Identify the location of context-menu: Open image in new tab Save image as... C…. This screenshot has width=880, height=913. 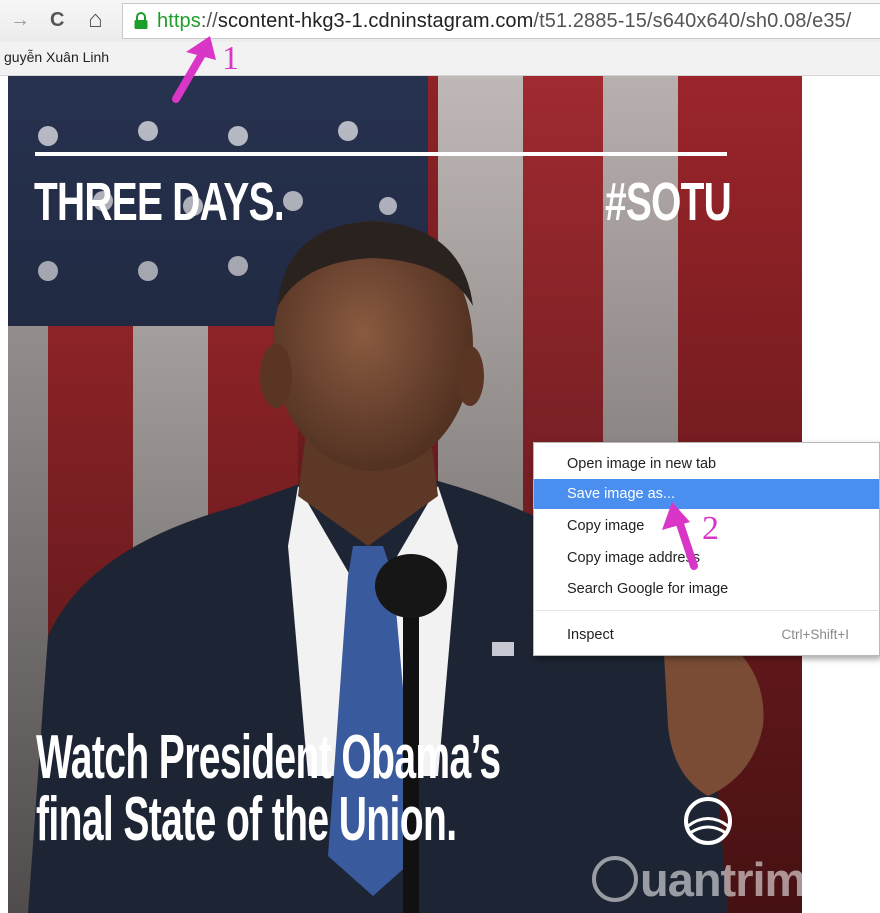
(706, 549).